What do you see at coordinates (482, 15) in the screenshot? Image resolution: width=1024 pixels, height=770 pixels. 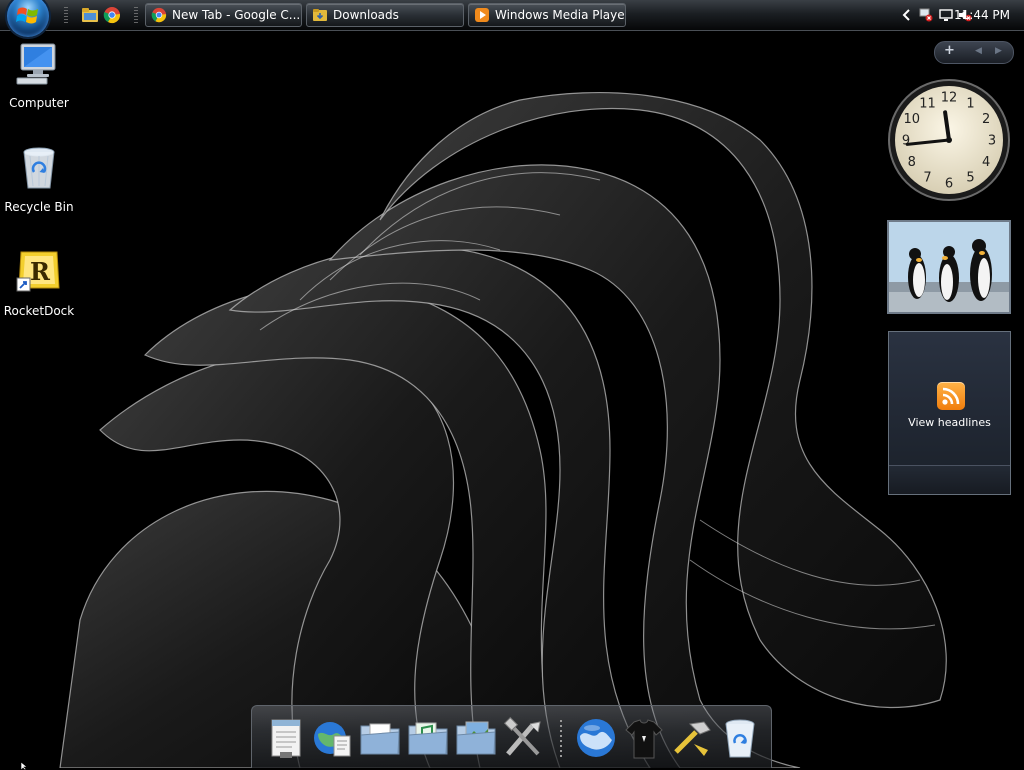 I see `media-player-icon` at bounding box center [482, 15].